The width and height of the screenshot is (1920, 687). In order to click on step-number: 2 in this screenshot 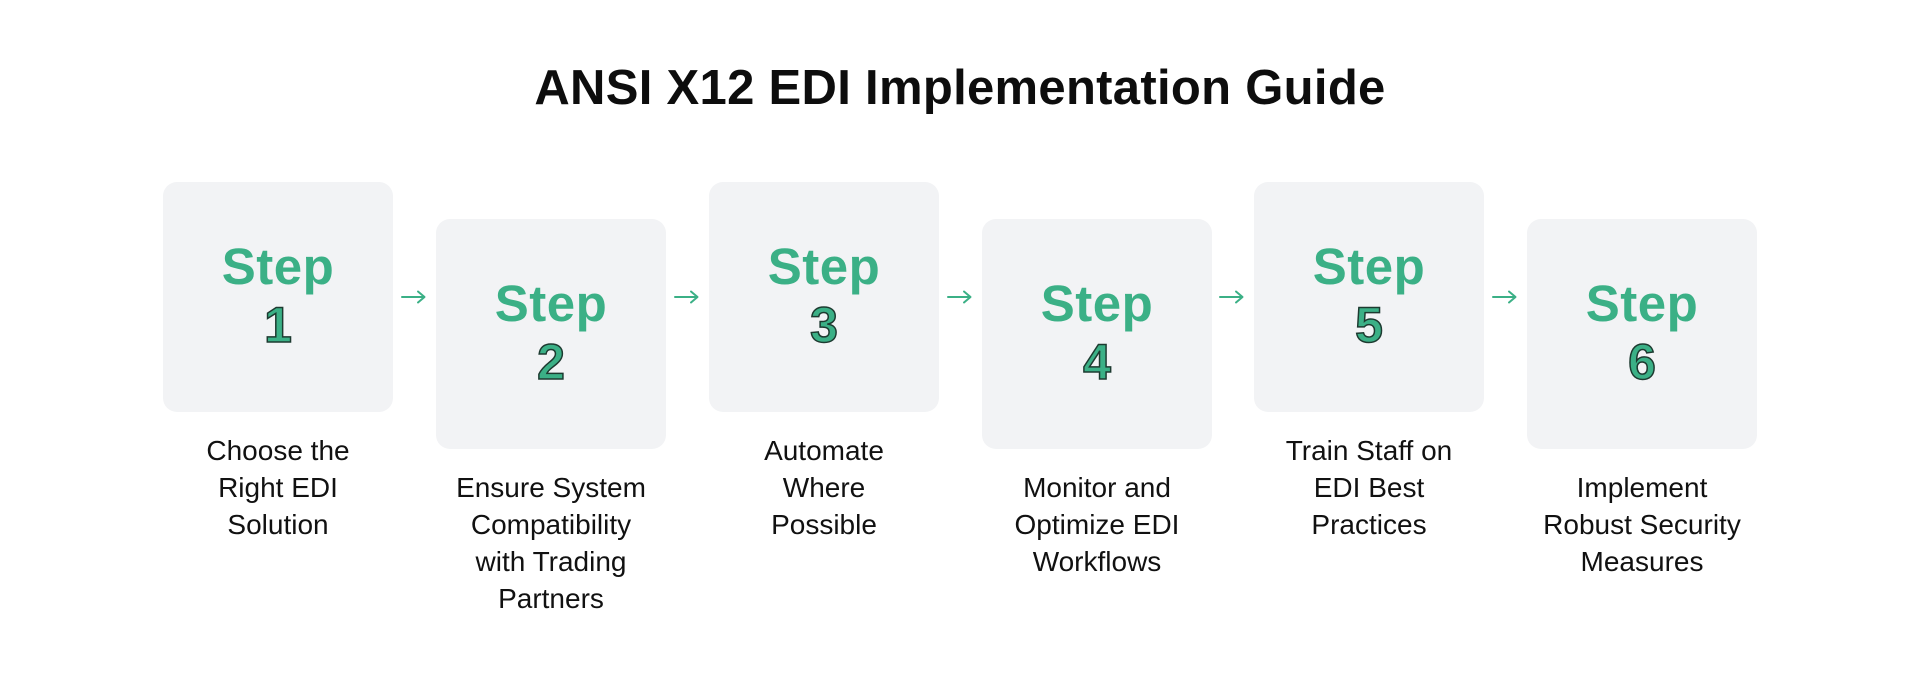, I will do `click(550, 362)`.